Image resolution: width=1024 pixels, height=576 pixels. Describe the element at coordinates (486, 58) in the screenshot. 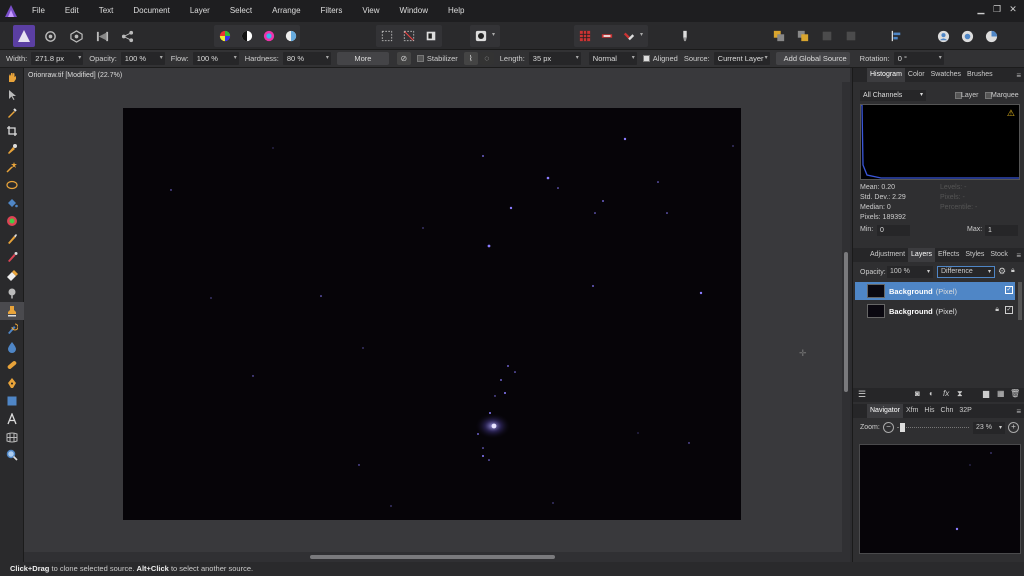

I see `window-mode-icon: ◌` at that location.